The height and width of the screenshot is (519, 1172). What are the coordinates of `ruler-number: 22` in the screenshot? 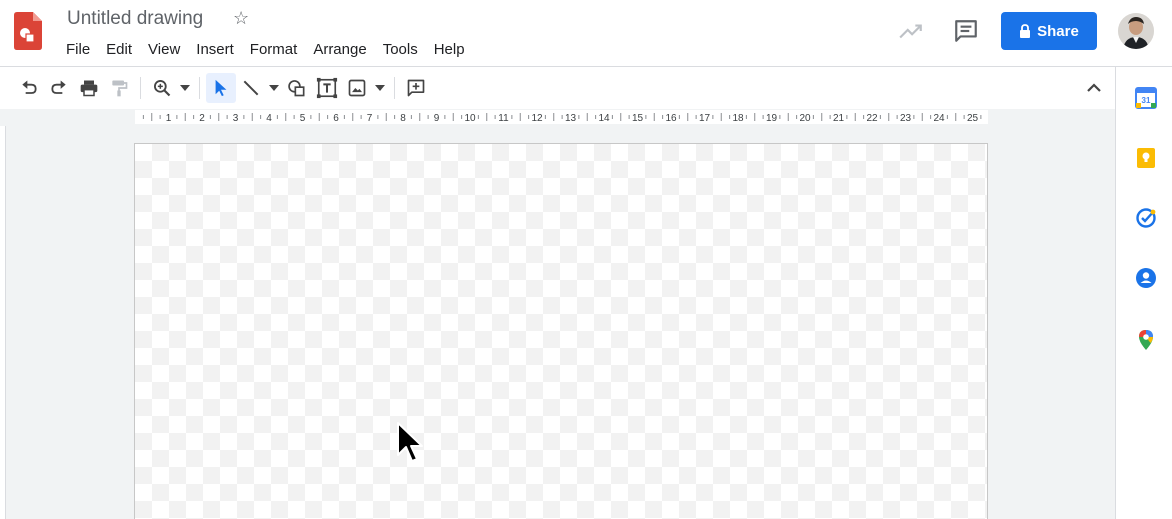 It's located at (872, 118).